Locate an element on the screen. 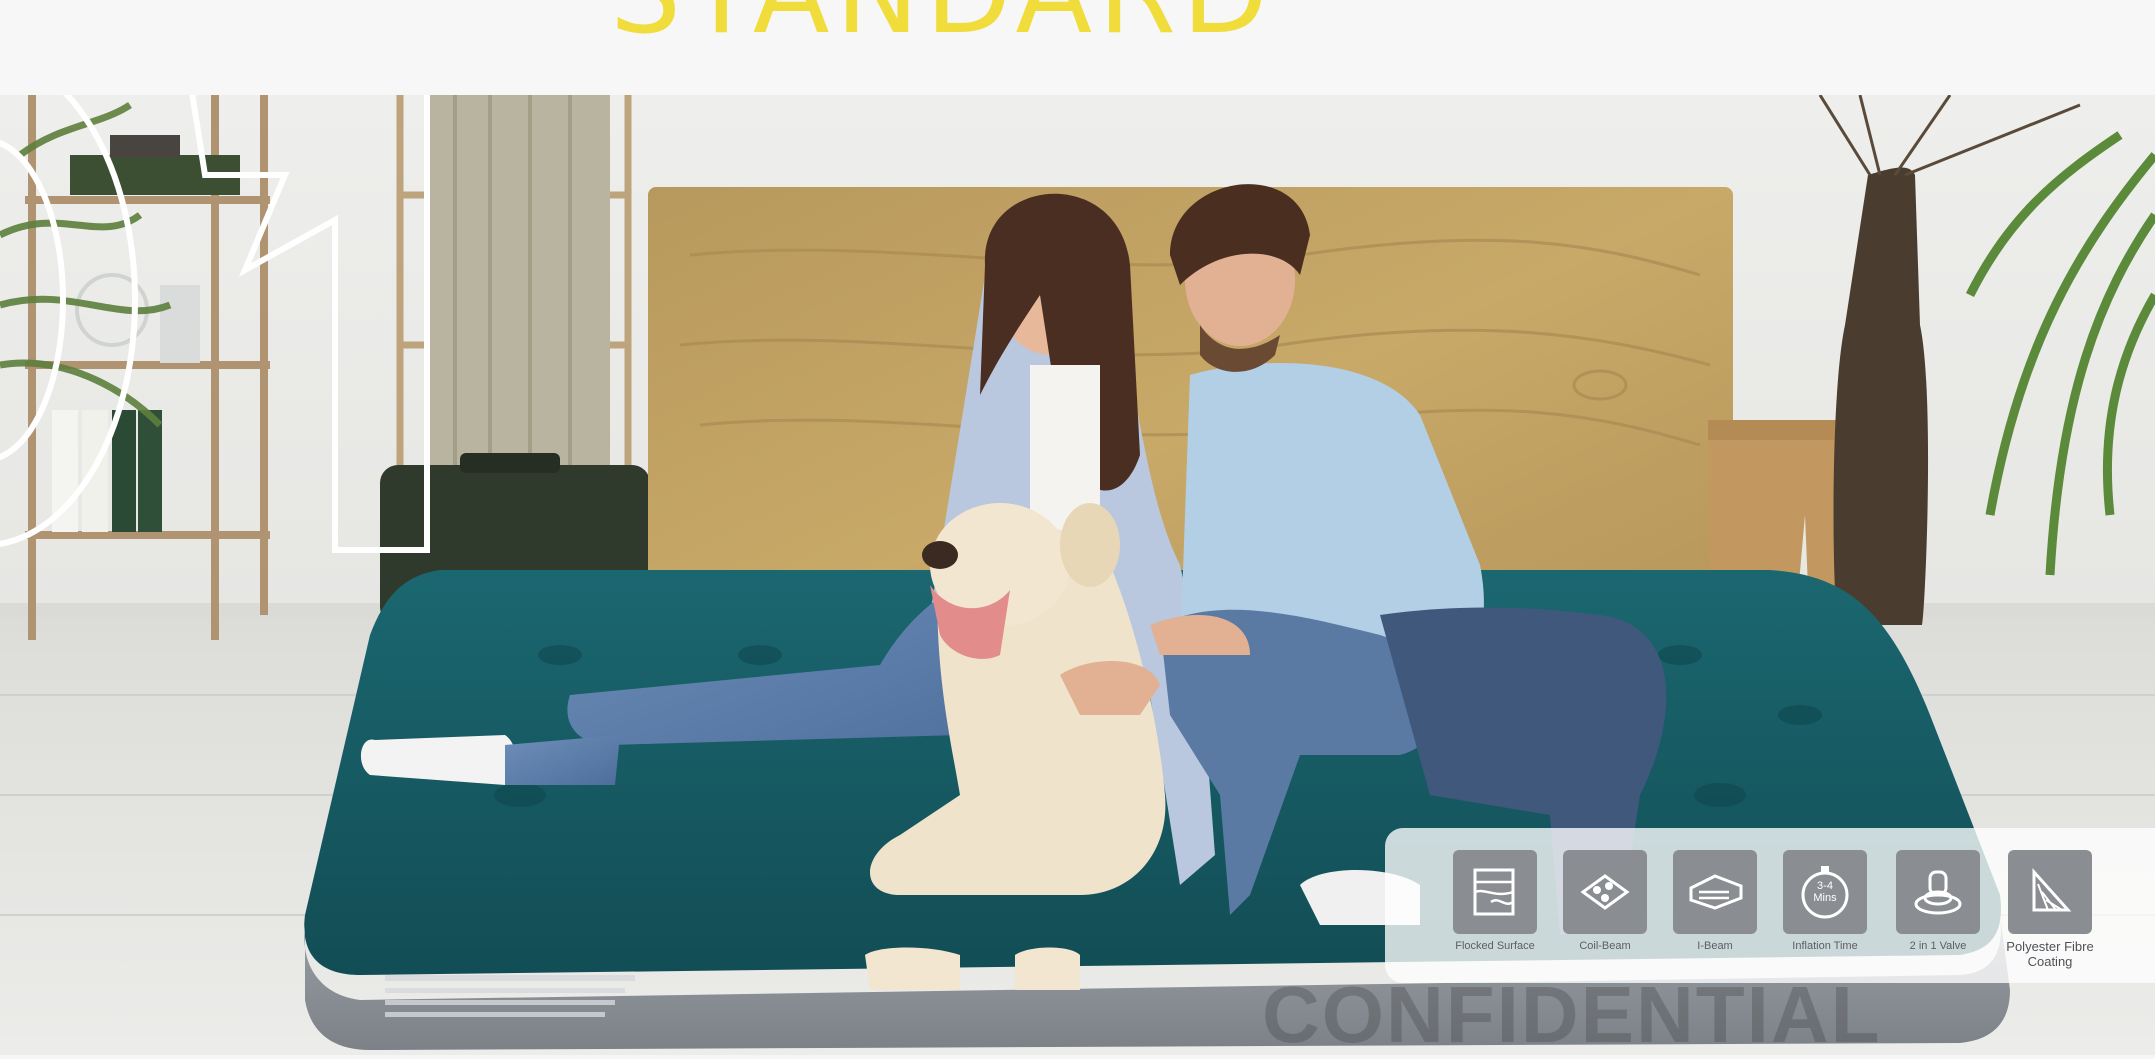 This screenshot has width=2155, height=1059. i-beam-icon is located at coordinates (1715, 892).